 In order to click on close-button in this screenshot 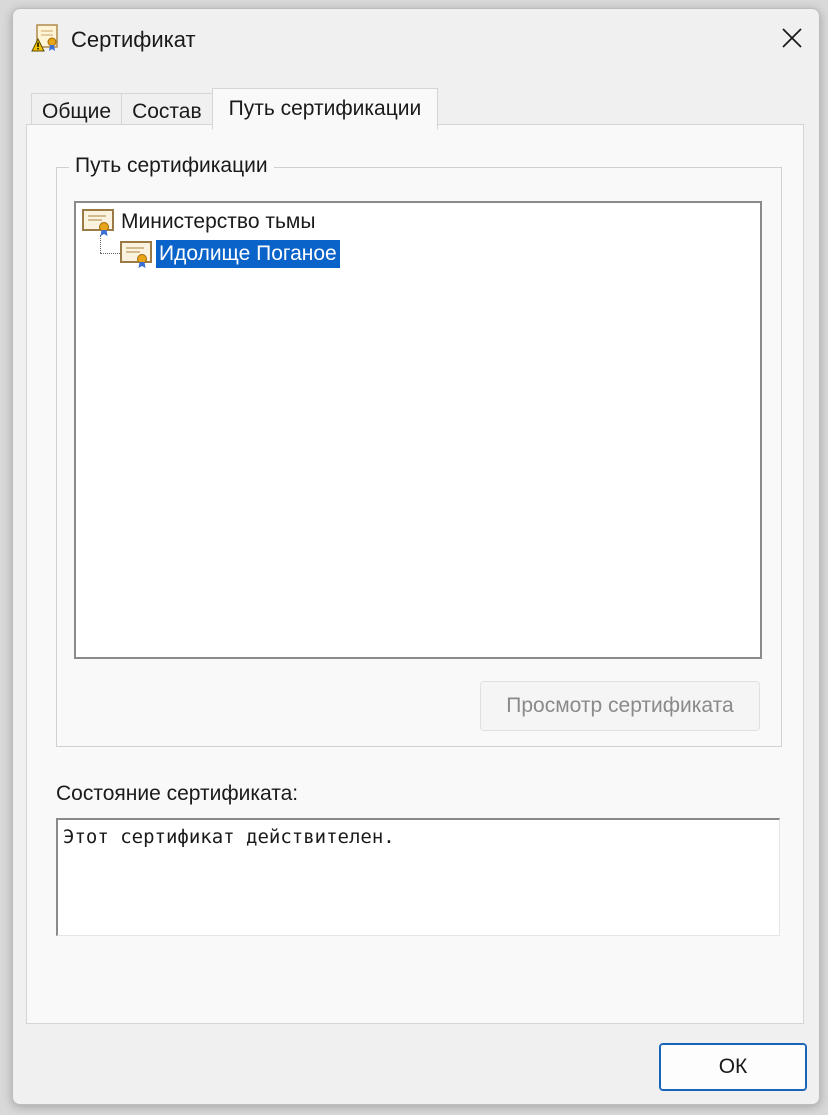, I will do `click(792, 38)`.